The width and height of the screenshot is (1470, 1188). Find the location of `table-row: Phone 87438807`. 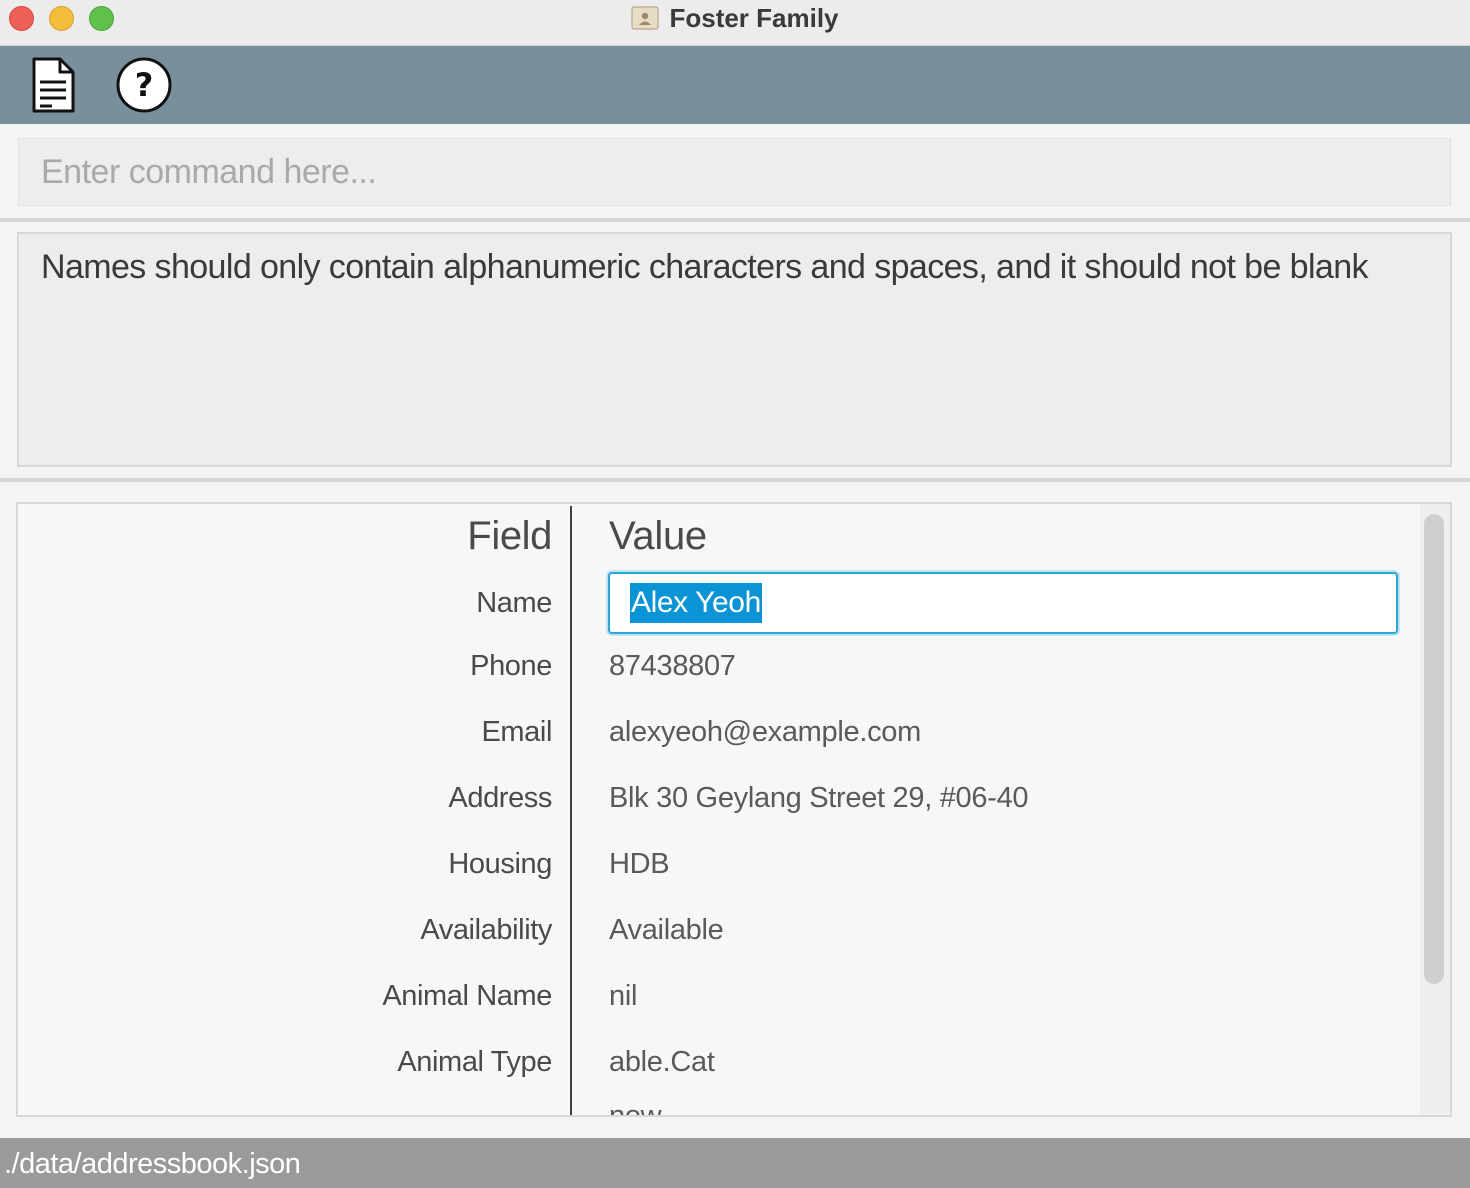

table-row: Phone 87438807 is located at coordinates (718, 683).